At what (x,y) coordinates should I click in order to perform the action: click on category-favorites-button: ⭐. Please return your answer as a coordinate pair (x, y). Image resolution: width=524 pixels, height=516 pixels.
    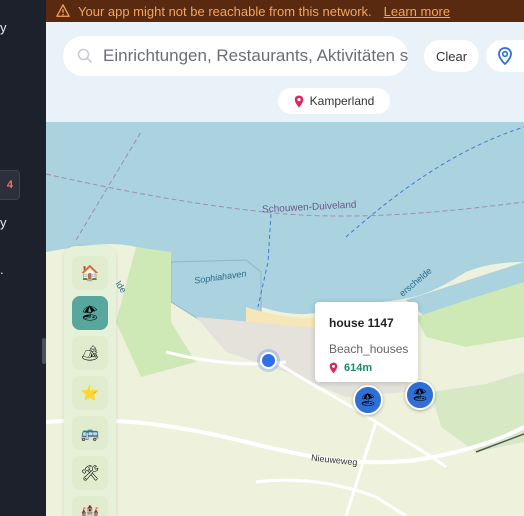
    Looking at the image, I should click on (90, 393).